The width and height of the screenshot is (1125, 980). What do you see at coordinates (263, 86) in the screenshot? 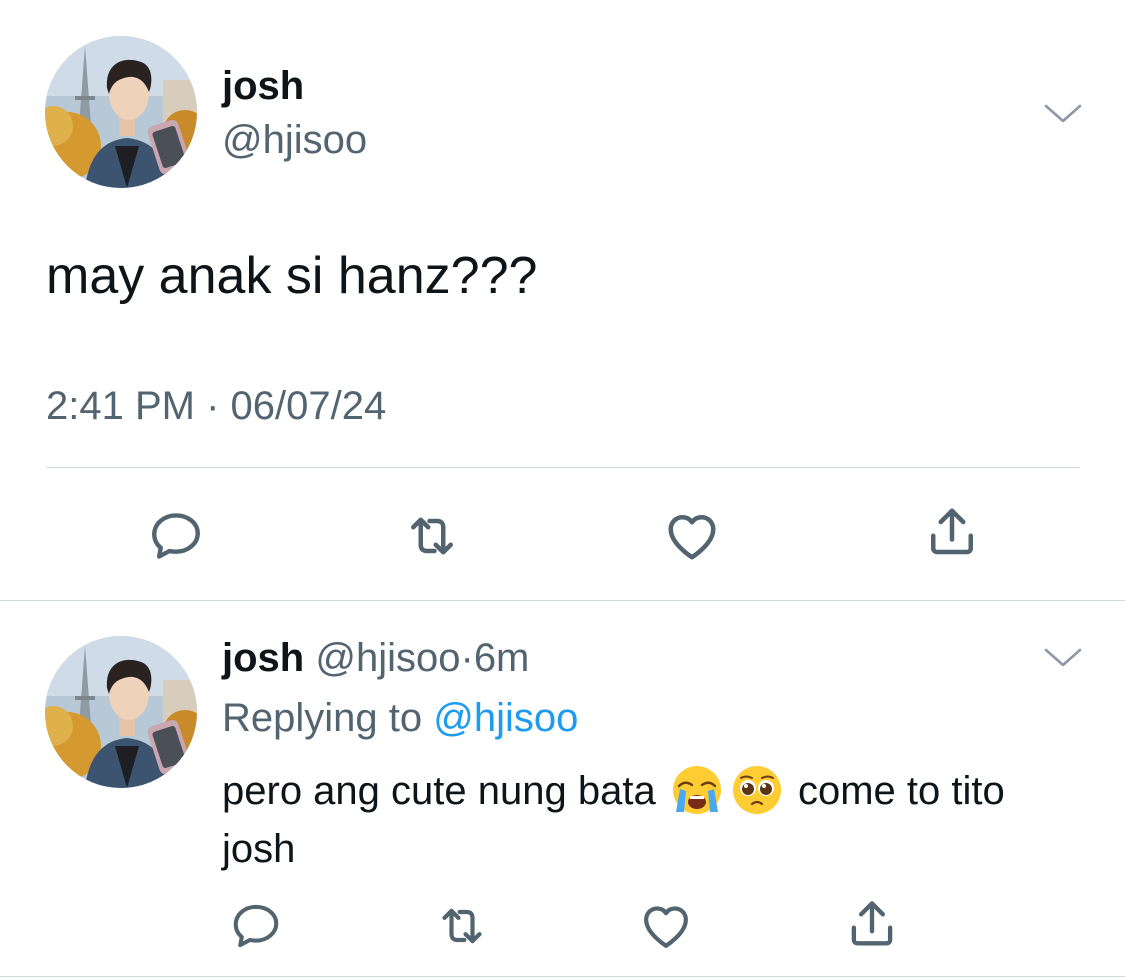
I see `display-name: josh` at bounding box center [263, 86].